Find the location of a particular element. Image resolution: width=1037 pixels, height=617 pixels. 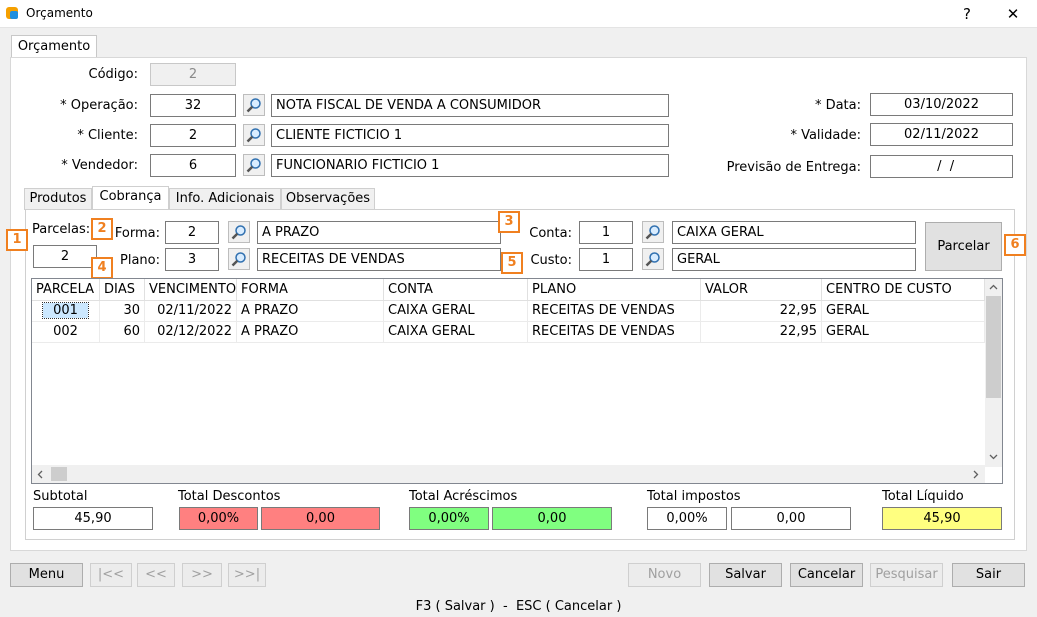

plano-label: Plano: is located at coordinates (140, 260).